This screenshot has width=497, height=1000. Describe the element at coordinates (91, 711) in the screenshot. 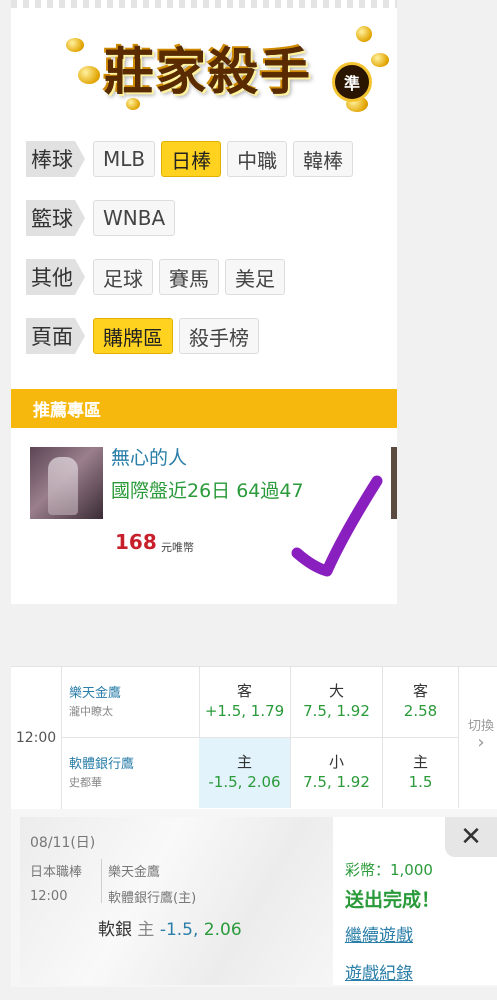

I see `away-pitcher: 瀧中瞭太` at that location.